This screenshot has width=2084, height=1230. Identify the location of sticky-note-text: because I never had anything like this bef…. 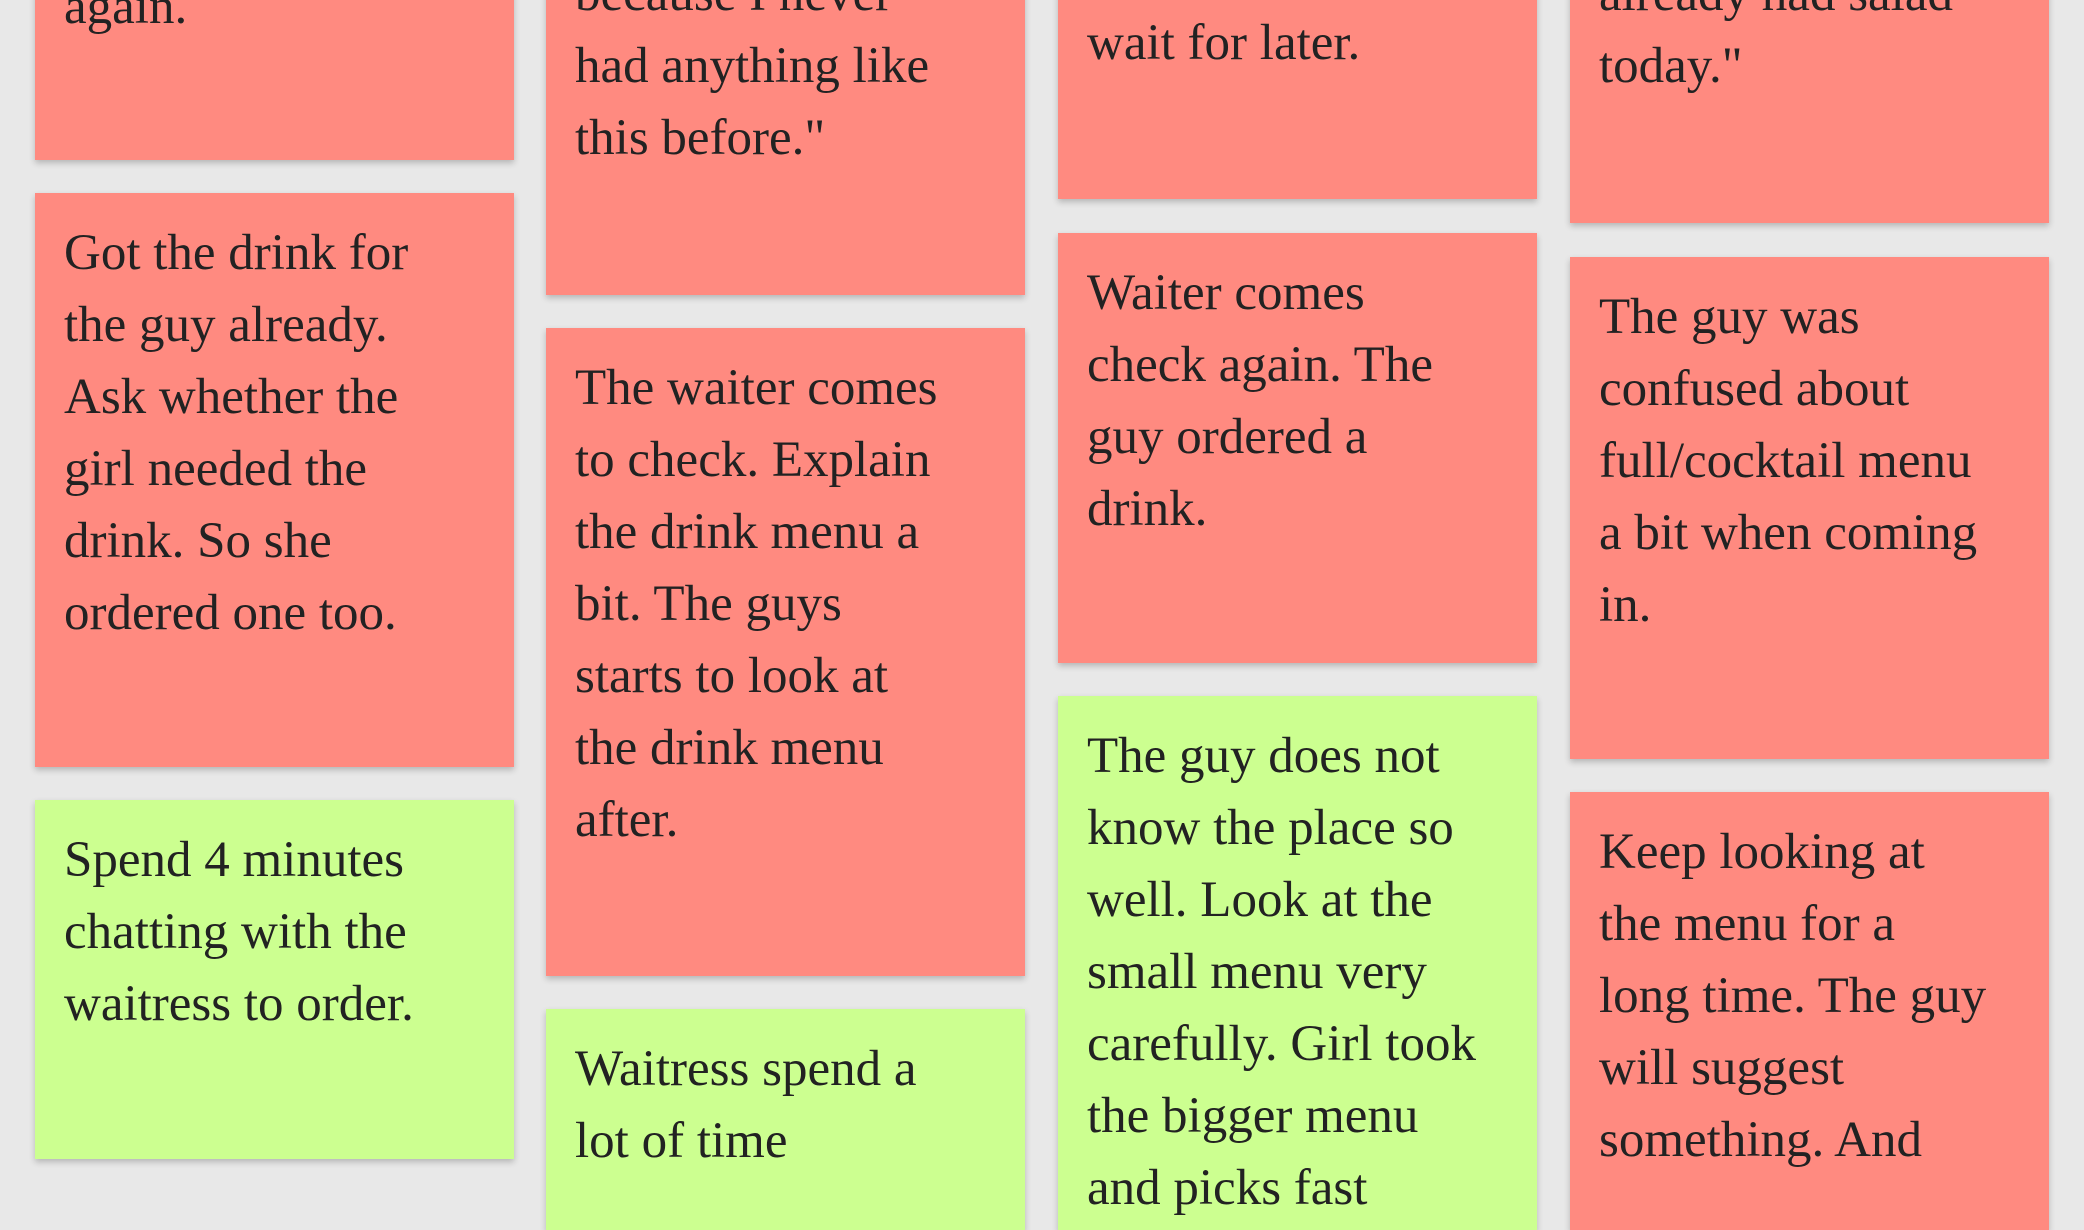
(795, 87).